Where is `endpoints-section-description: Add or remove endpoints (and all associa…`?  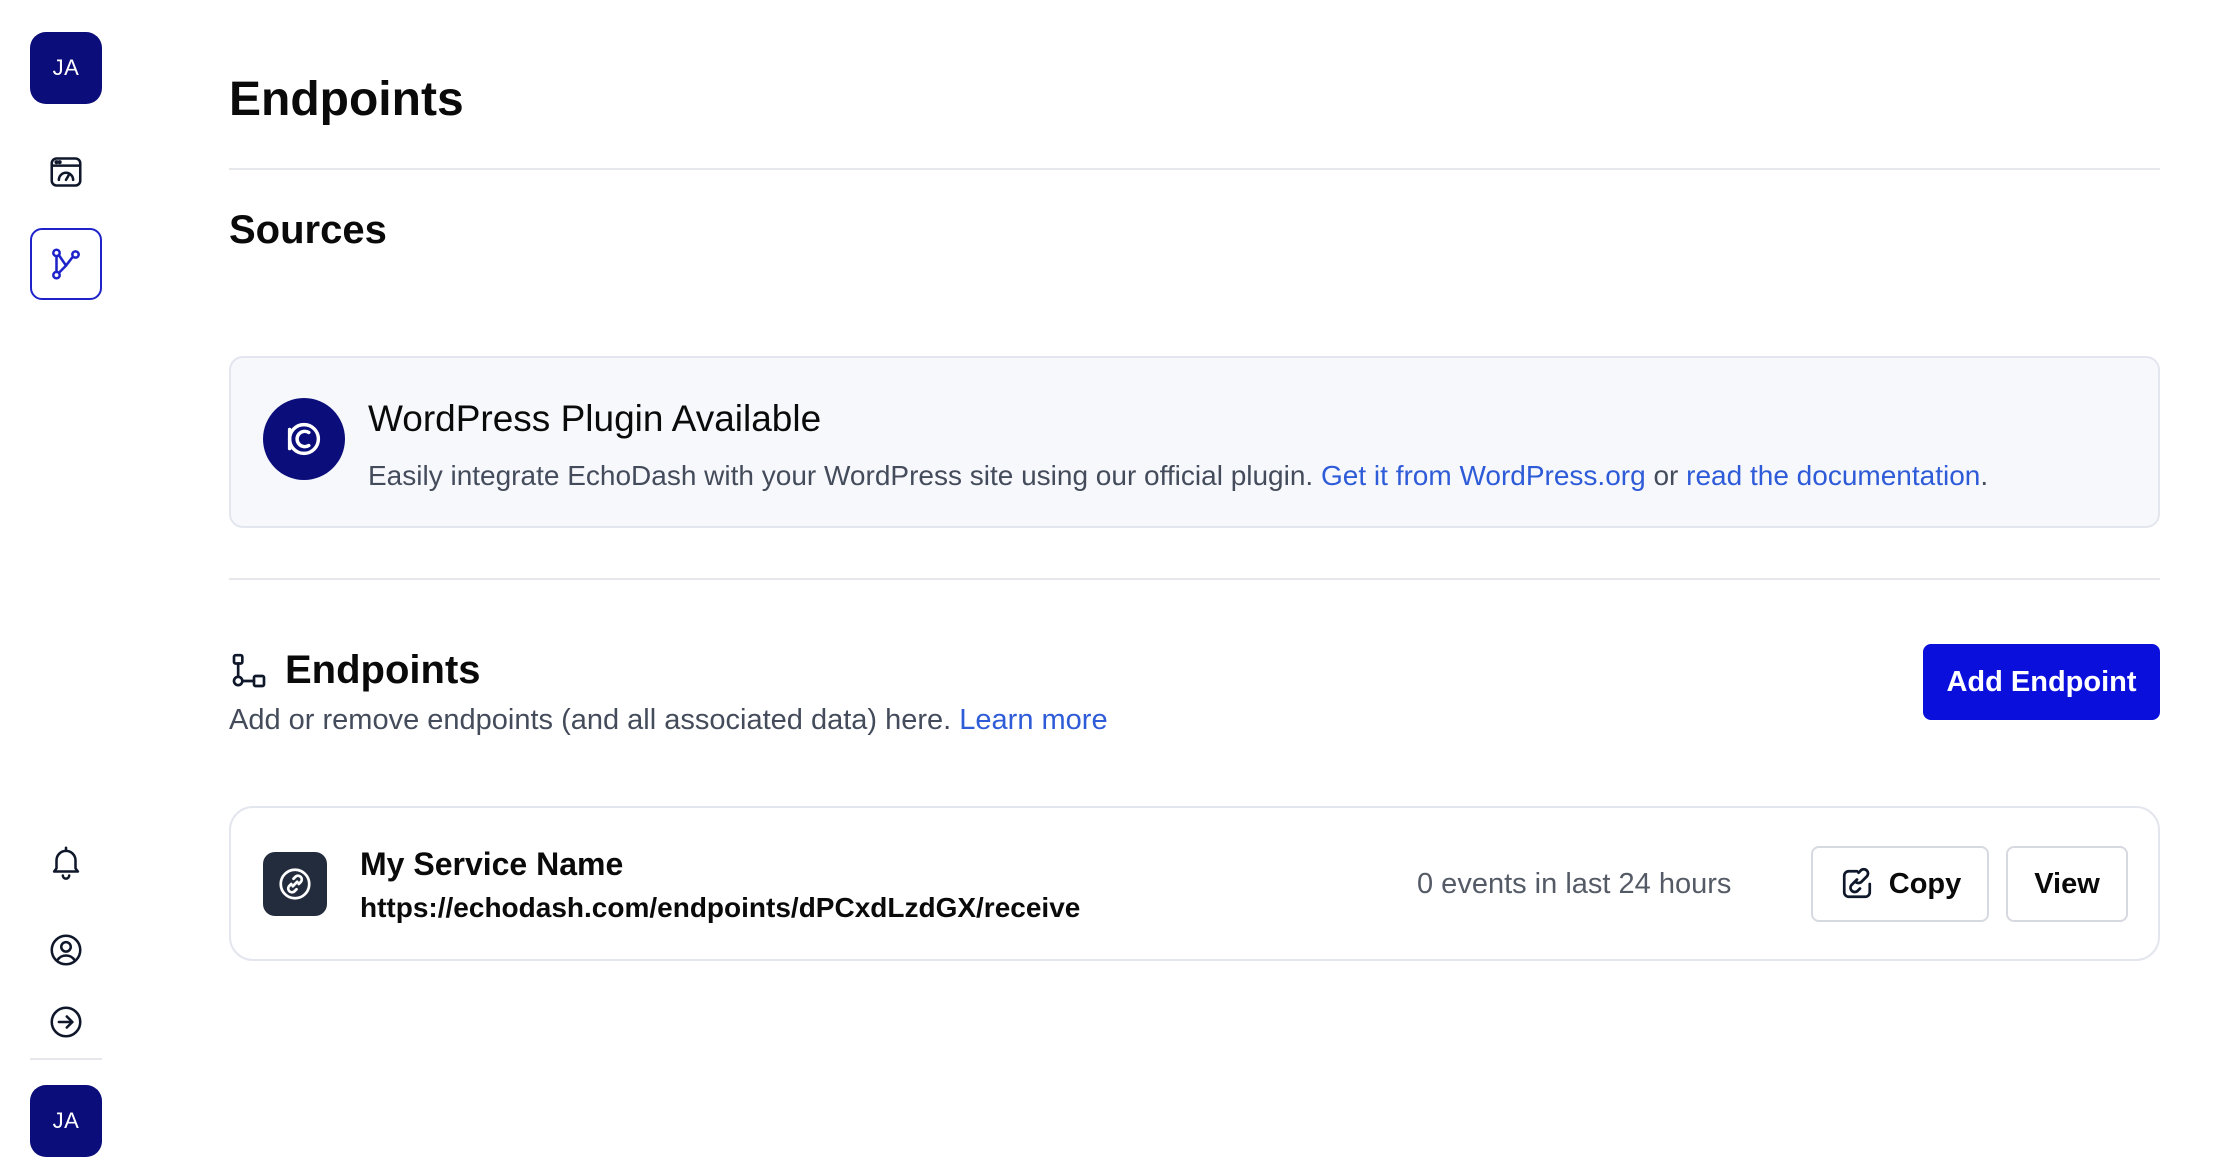 endpoints-section-description: Add or remove endpoints (and all associa… is located at coordinates (668, 720).